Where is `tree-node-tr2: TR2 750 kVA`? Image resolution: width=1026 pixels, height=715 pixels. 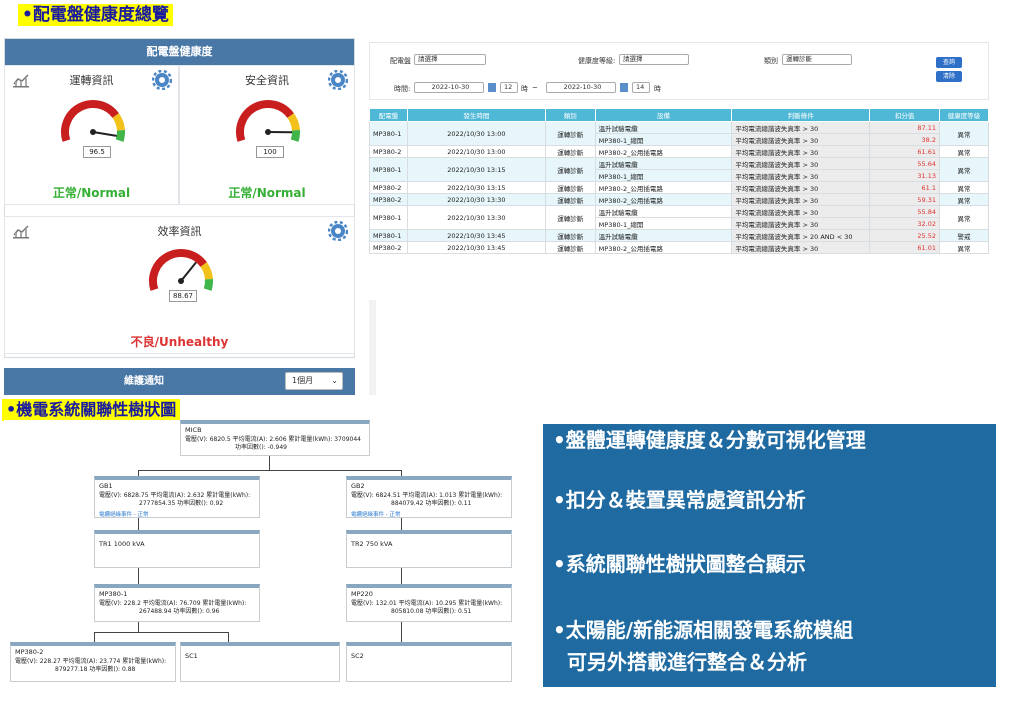 tree-node-tr2: TR2 750 kVA is located at coordinates (429, 549).